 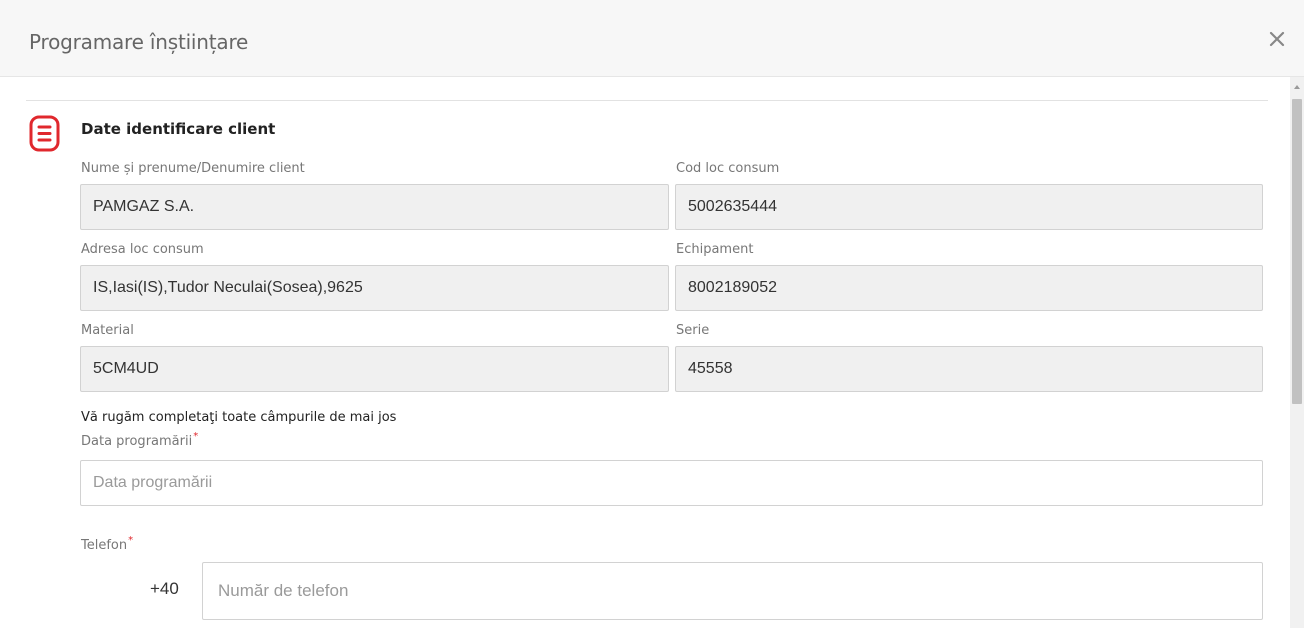 What do you see at coordinates (671, 483) in the screenshot?
I see `date-input` at bounding box center [671, 483].